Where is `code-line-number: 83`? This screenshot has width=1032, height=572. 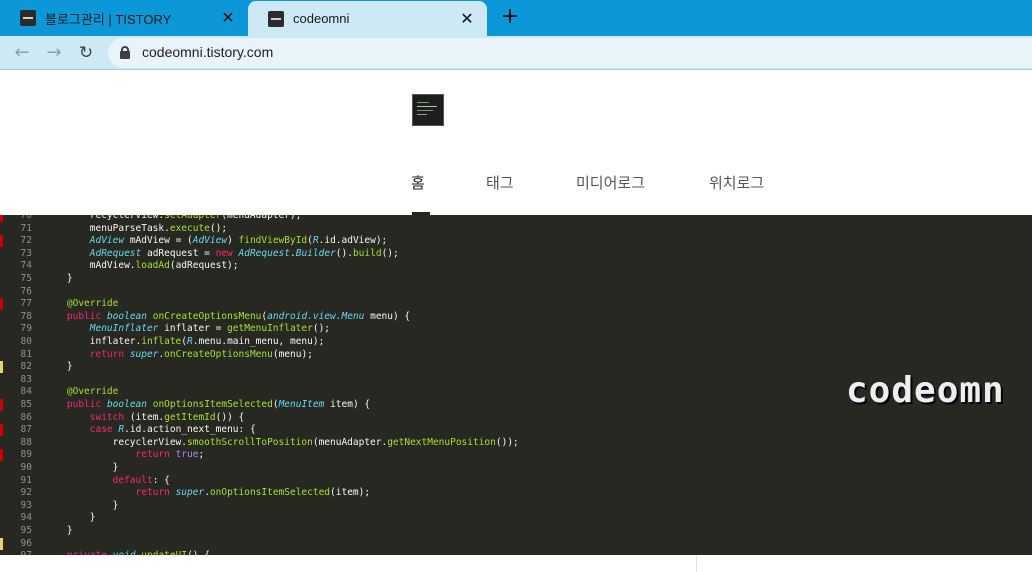
code-line-number: 83 is located at coordinates (26, 379).